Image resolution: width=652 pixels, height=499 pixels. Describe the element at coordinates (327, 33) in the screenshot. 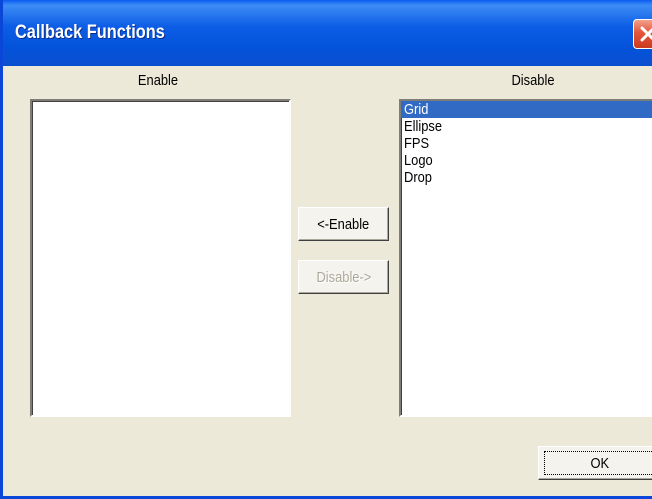

I see `title-bar: Callback Functions` at that location.